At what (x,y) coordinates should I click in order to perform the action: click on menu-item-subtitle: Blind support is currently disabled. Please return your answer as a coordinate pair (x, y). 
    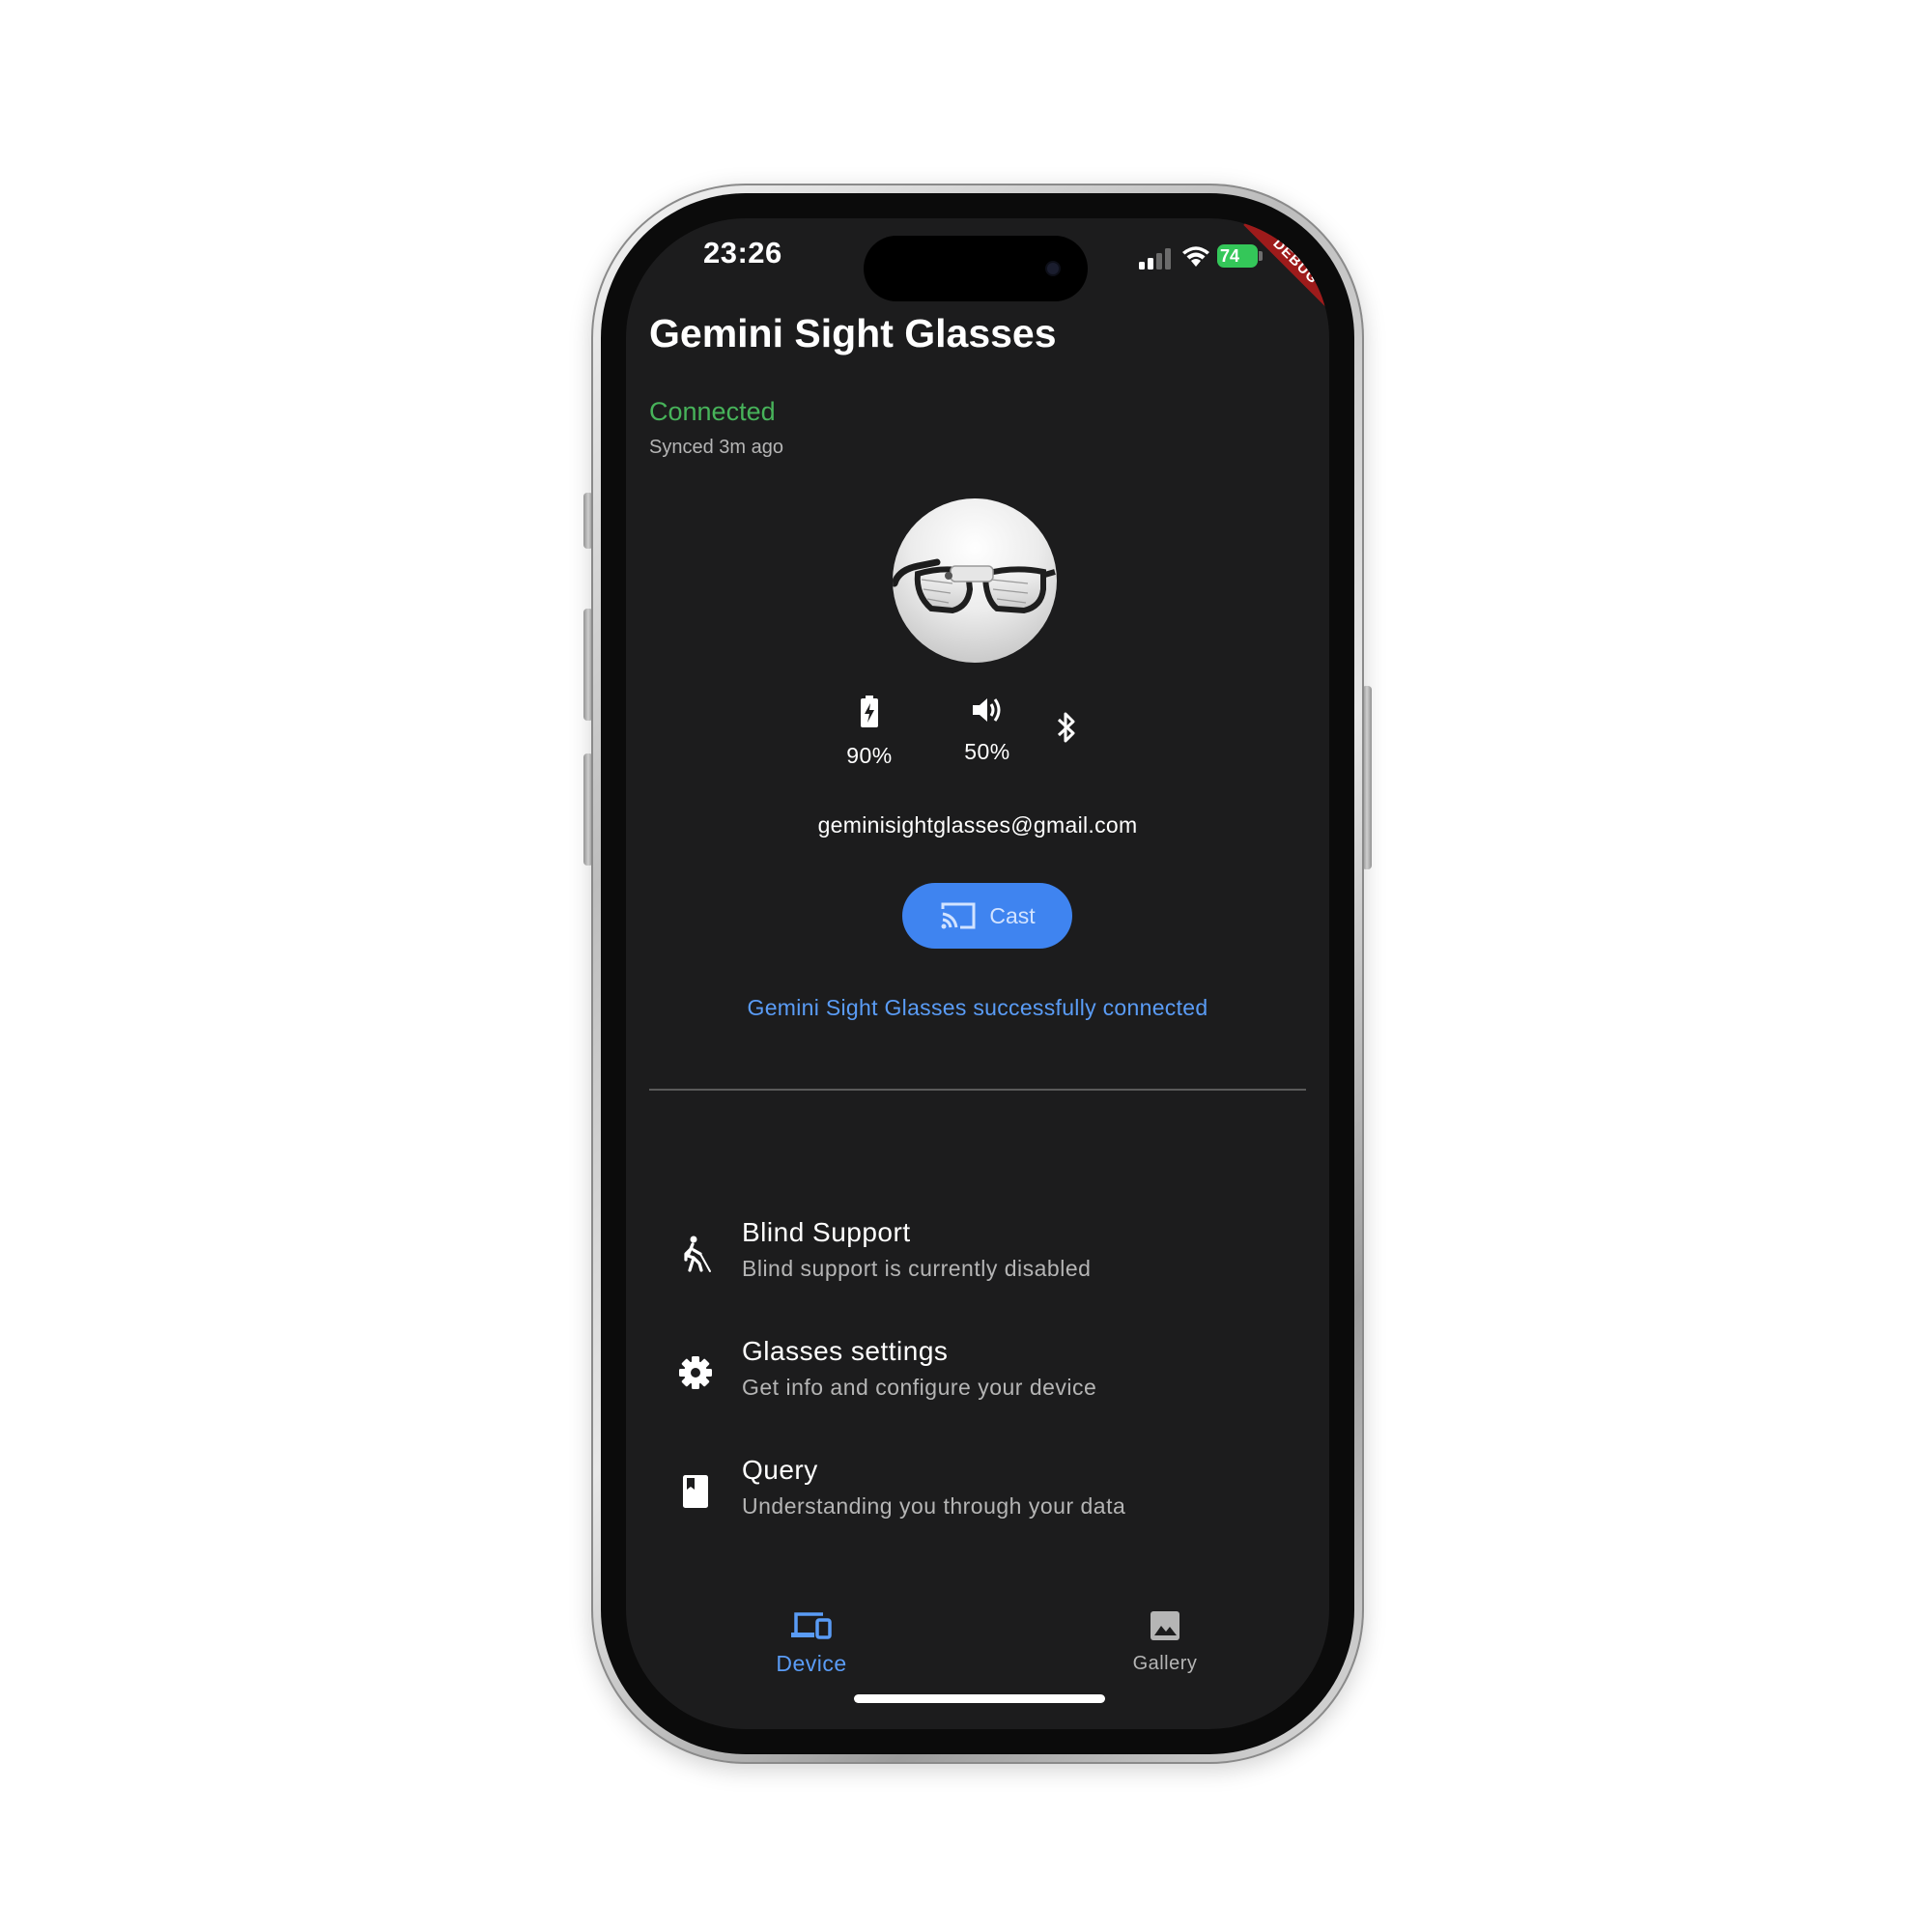
    Looking at the image, I should click on (917, 1268).